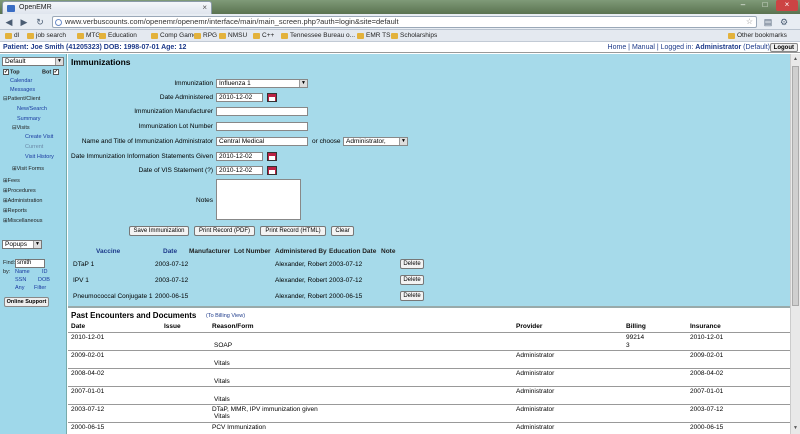  I want to click on vaccine-cell: IPV 1, so click(81, 280).